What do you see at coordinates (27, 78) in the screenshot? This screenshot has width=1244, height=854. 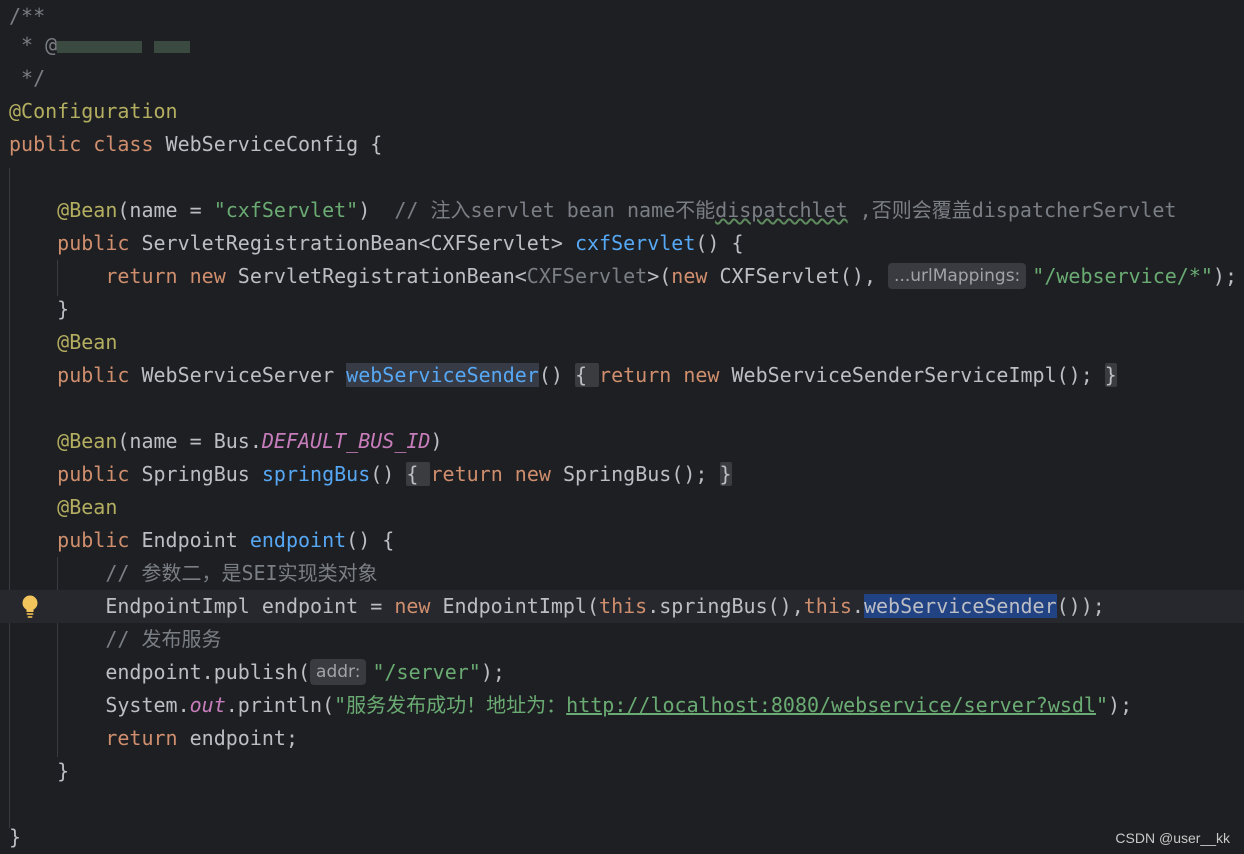 I see `code-line: */` at bounding box center [27, 78].